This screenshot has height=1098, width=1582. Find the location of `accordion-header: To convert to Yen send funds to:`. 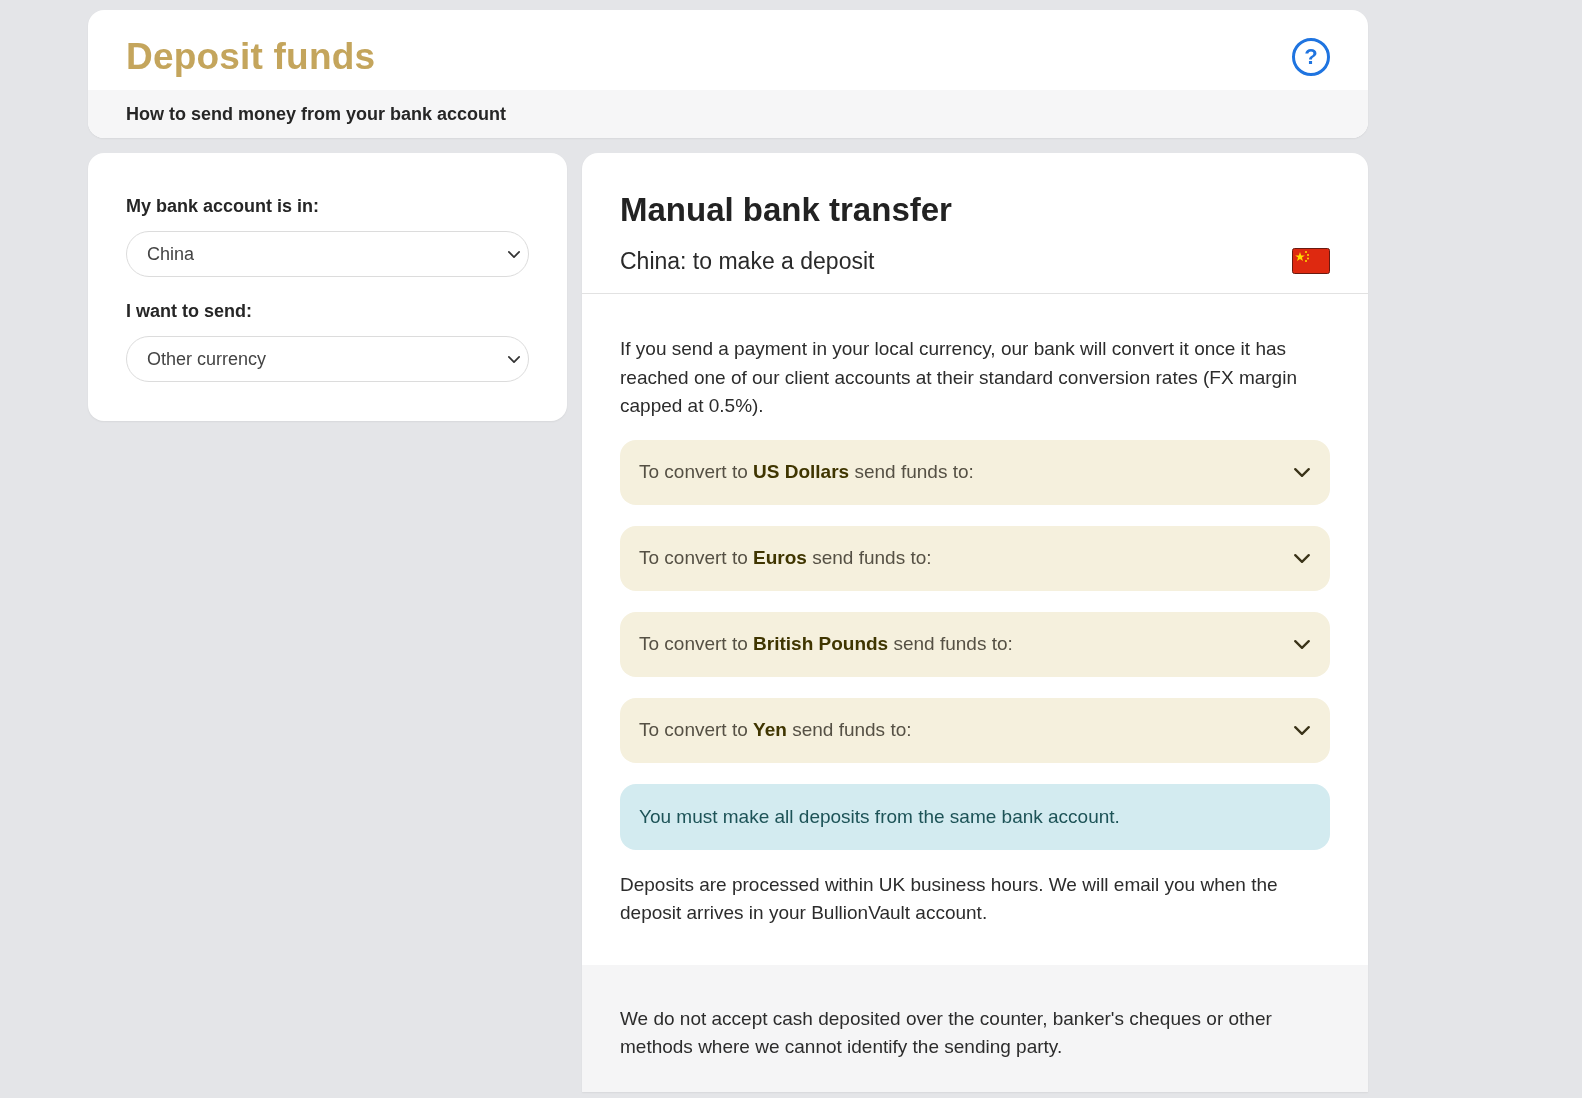

accordion-header: To convert to Yen send funds to: is located at coordinates (975, 730).